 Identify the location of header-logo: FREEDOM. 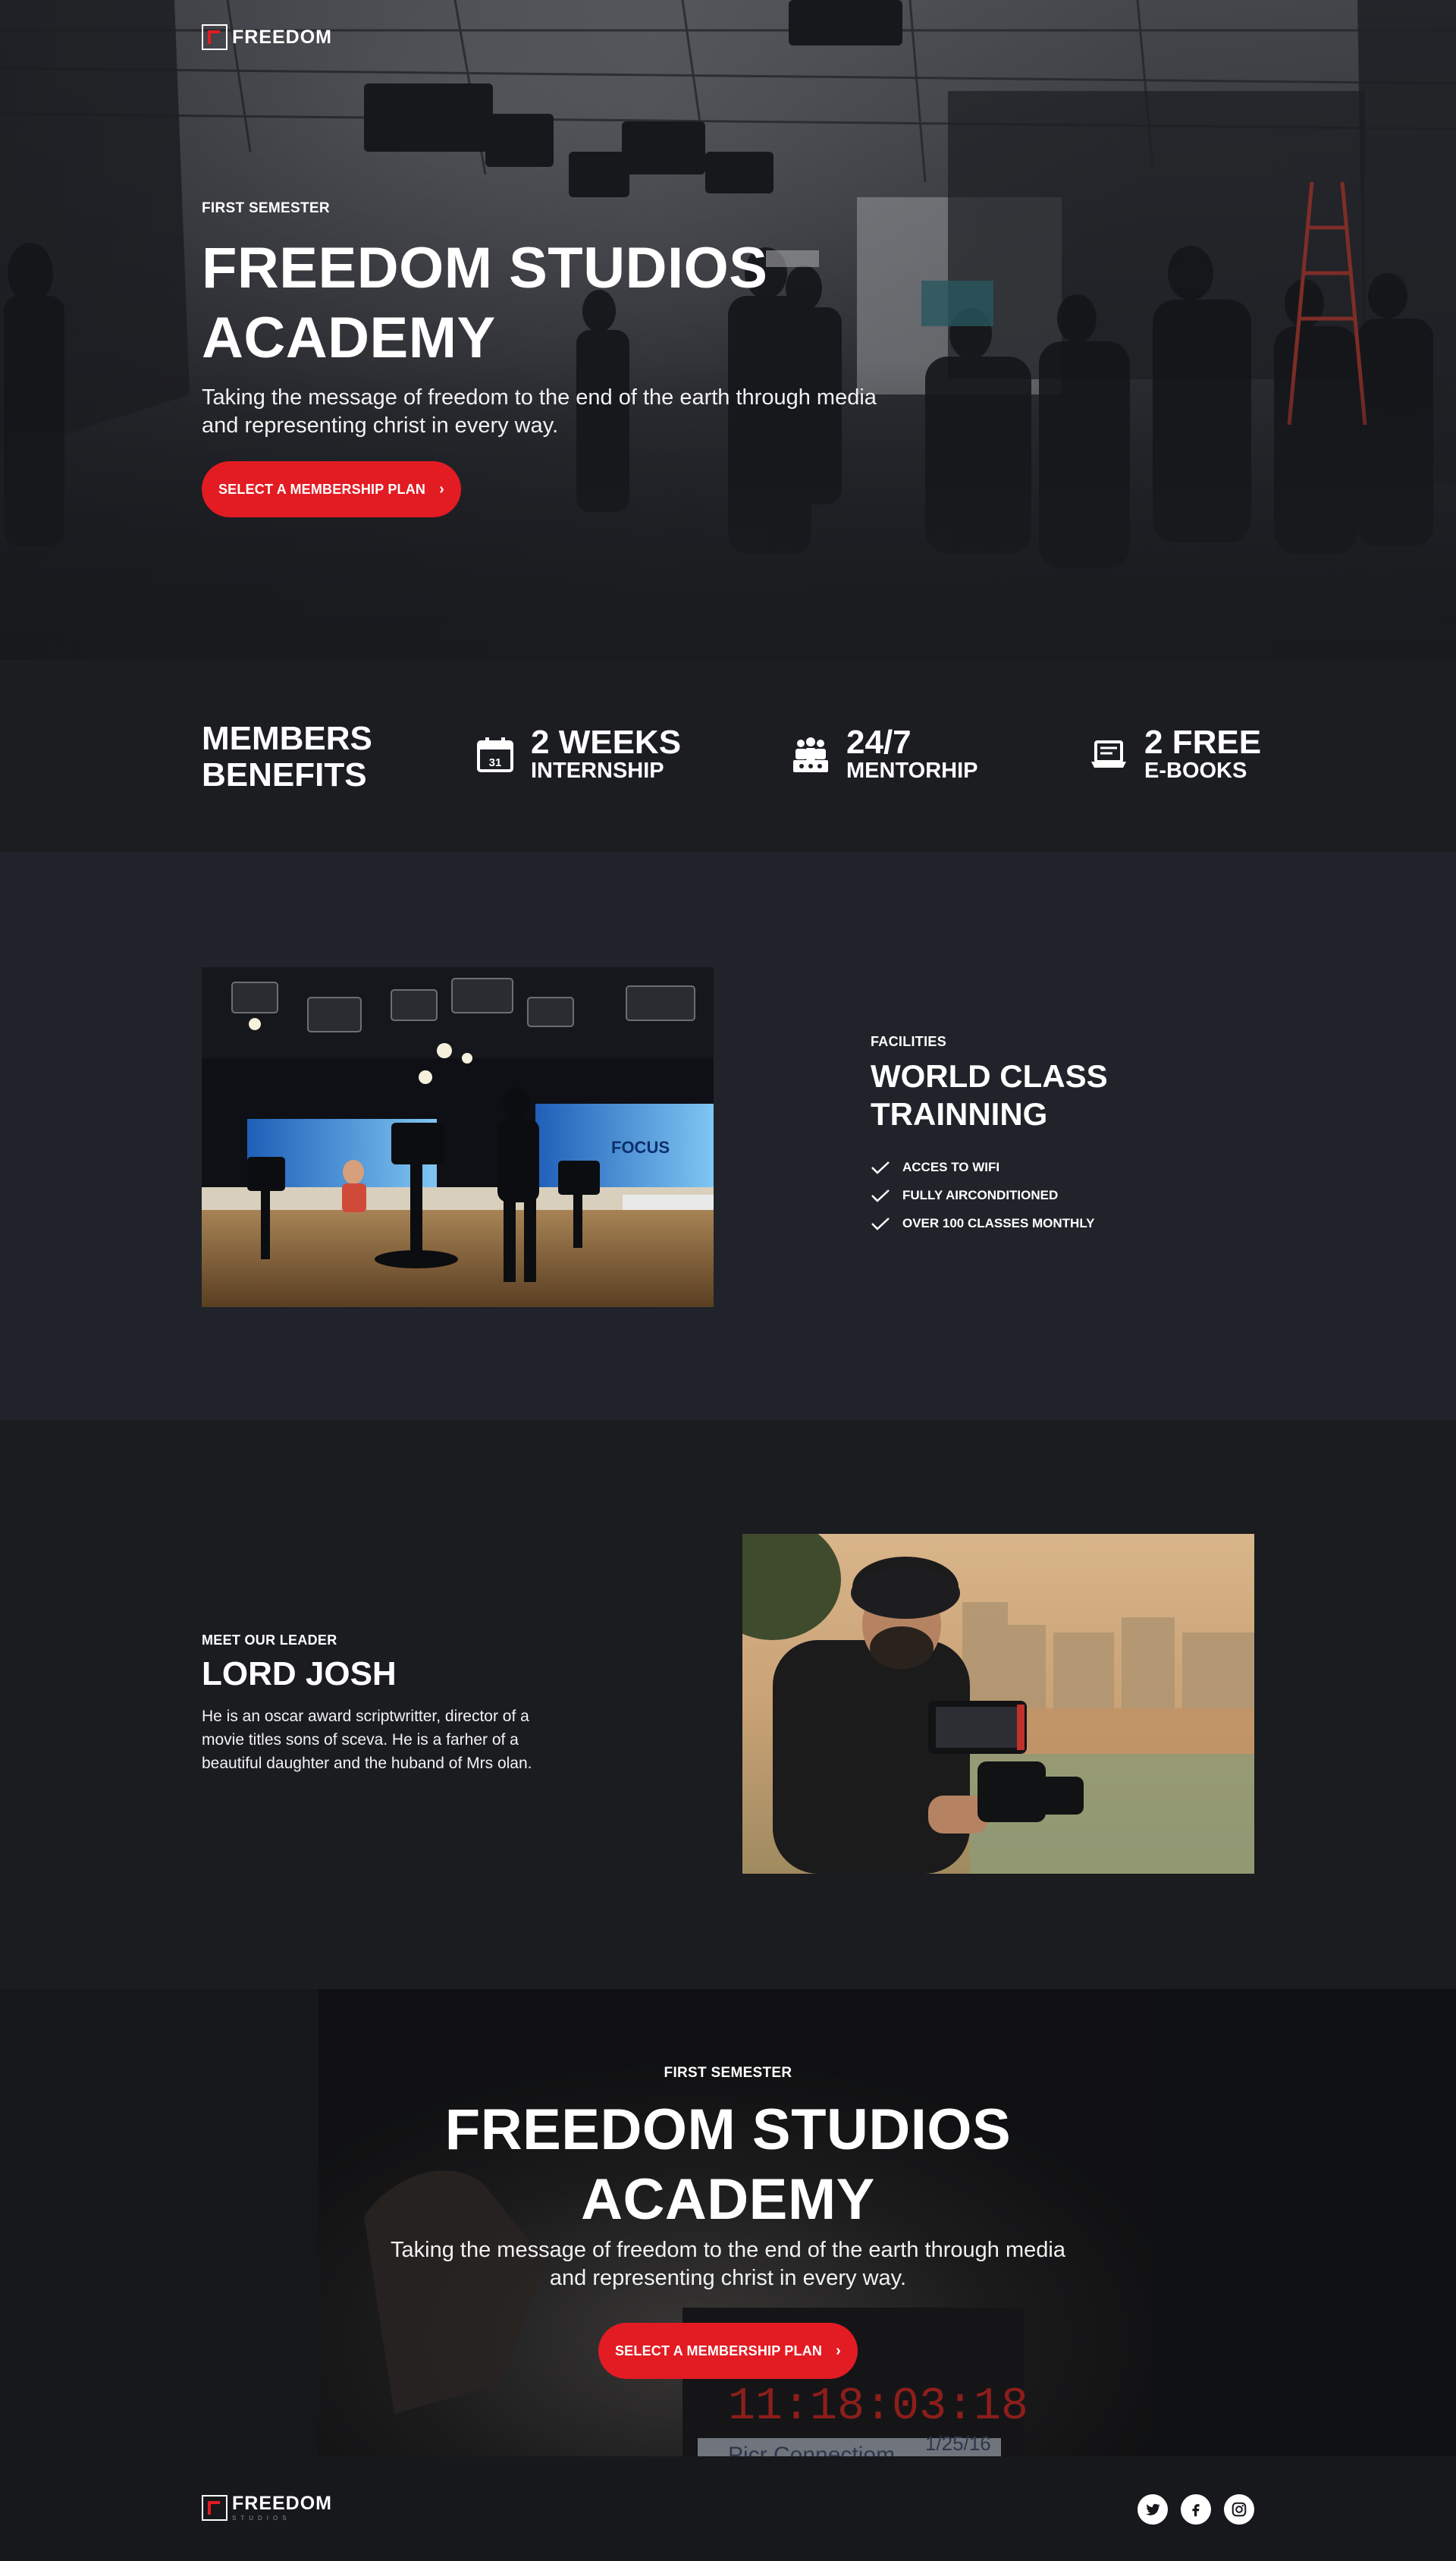
(267, 37).